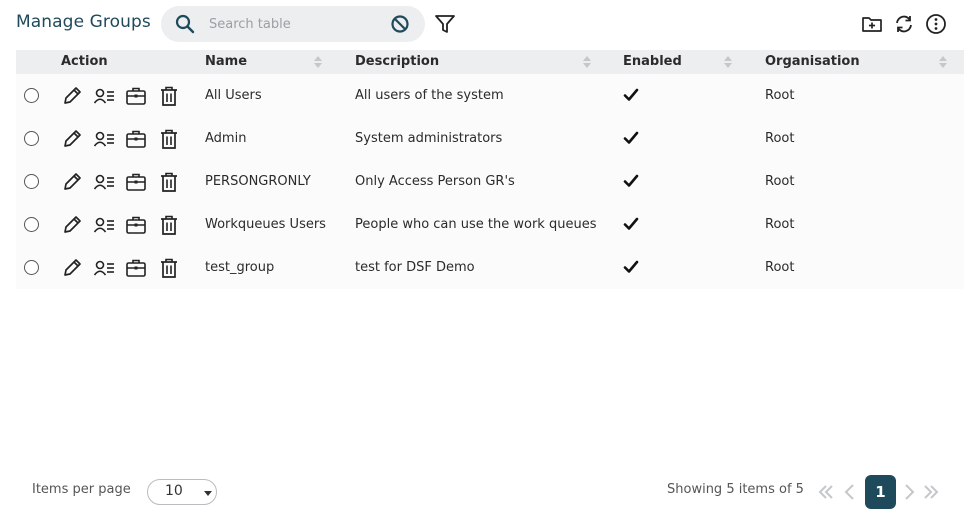  What do you see at coordinates (400, 24) in the screenshot?
I see `clear-search-icon` at bounding box center [400, 24].